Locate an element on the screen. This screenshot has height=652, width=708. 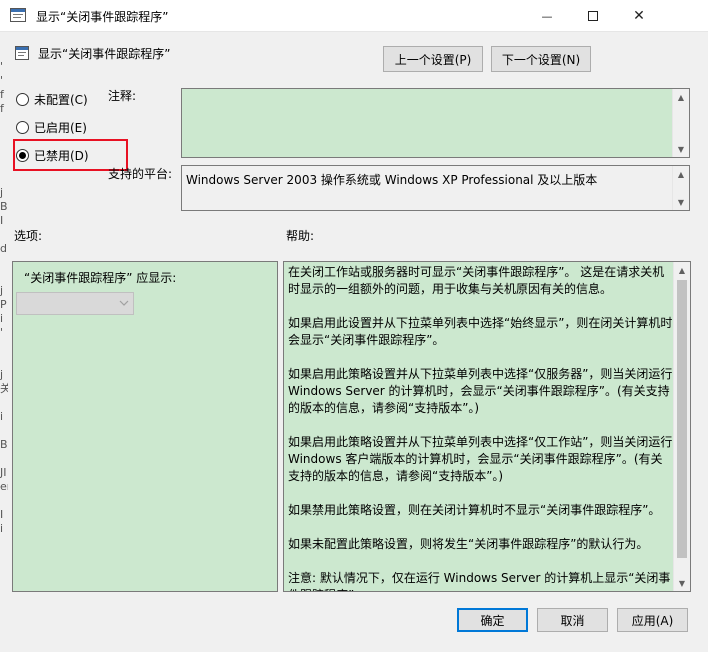
options-prompt: “关闭事件跟踪程序” 应显示: is located at coordinates (100, 278).